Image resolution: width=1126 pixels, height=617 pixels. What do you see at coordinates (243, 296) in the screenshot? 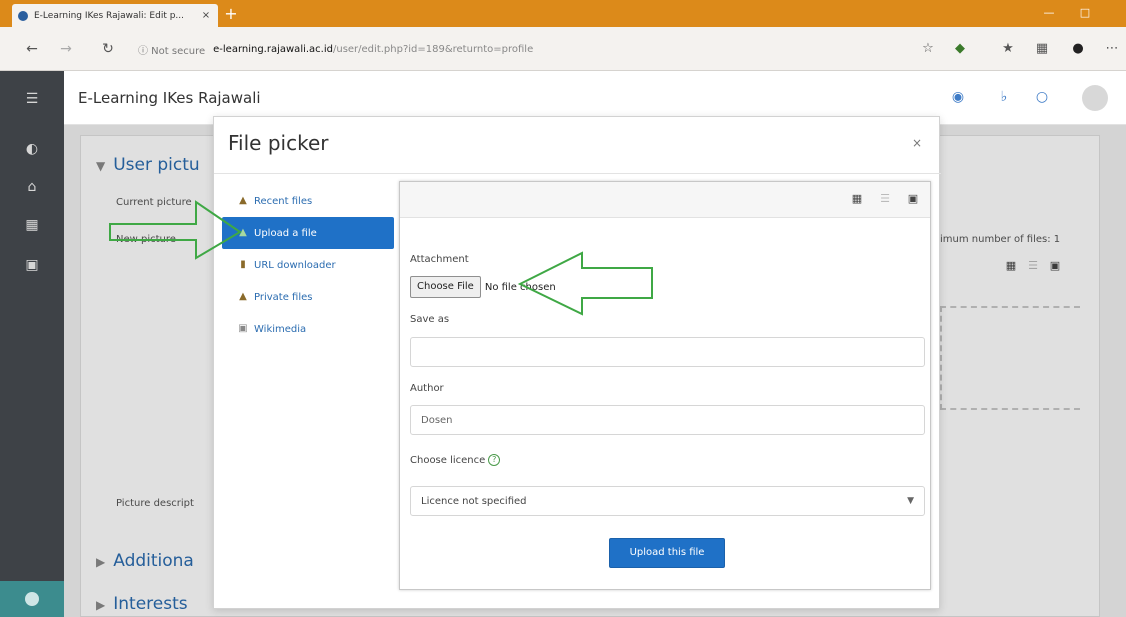
I see `private-files-icon: ▲` at bounding box center [243, 296].